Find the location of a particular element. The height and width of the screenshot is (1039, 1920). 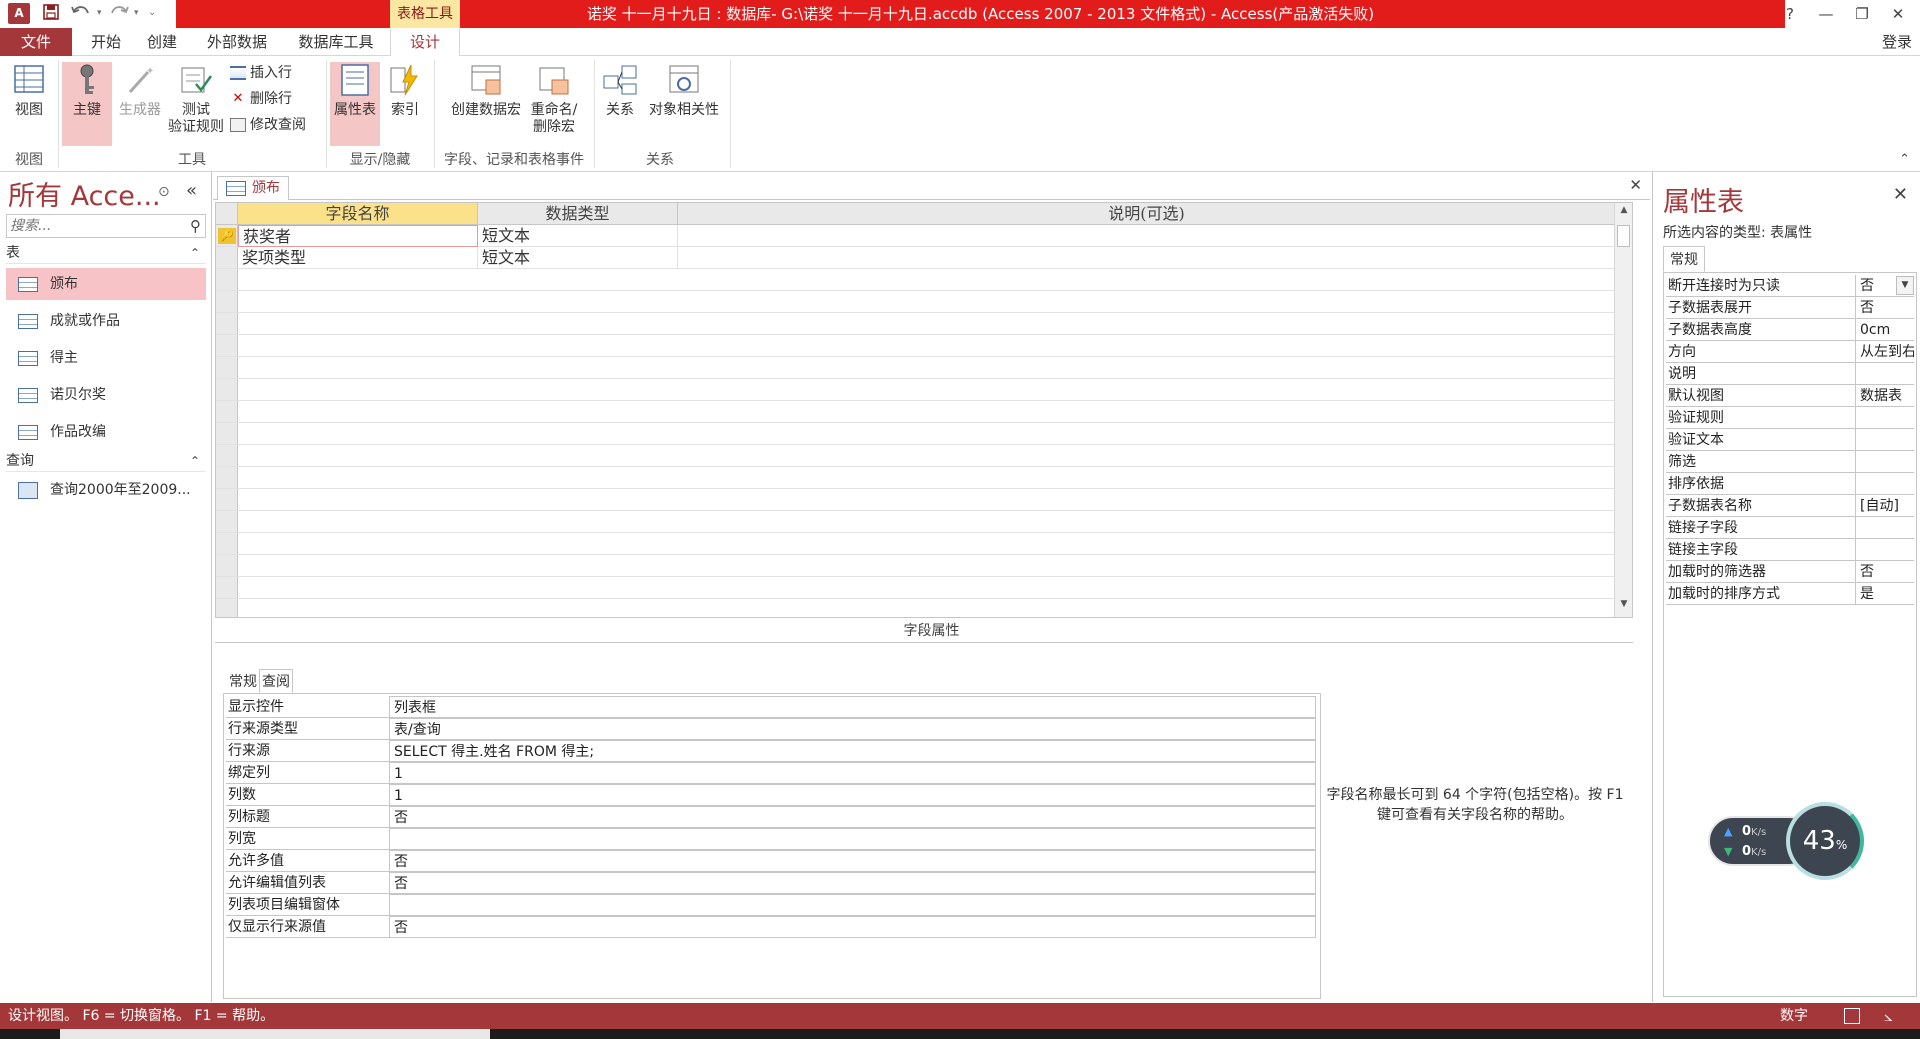

property-row: 绑定列 1 is located at coordinates (771, 773).